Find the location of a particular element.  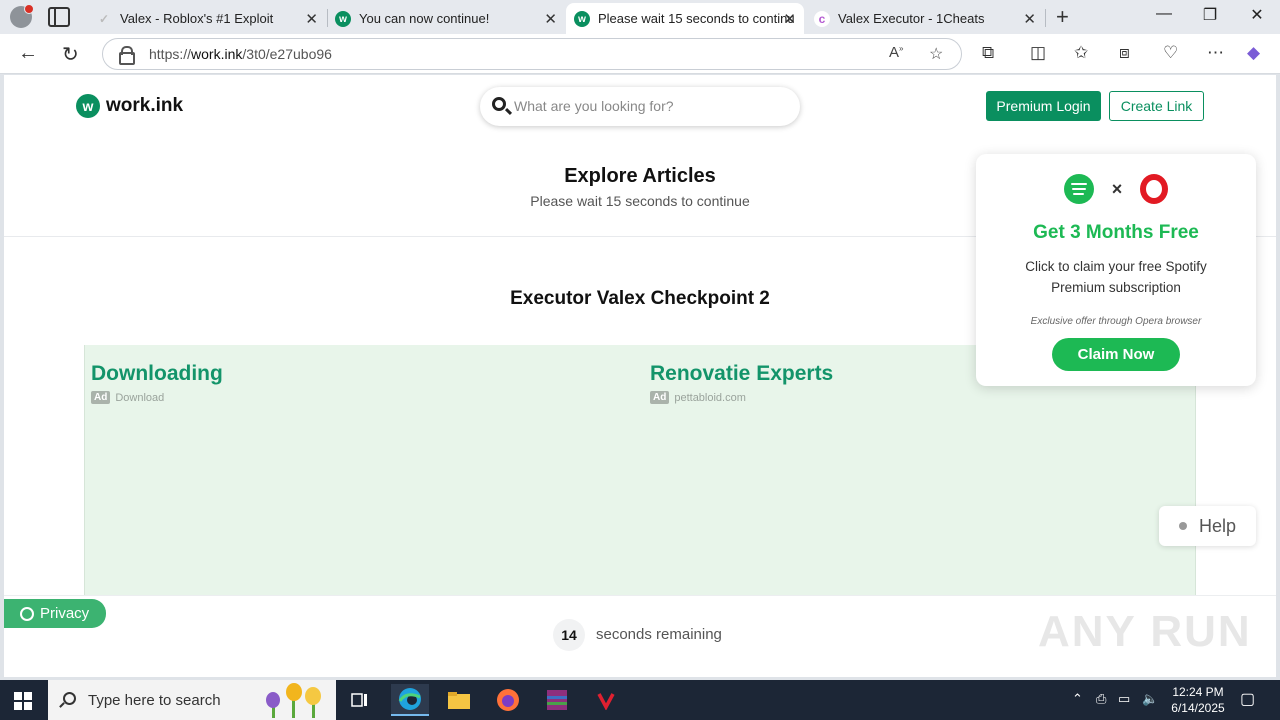

premium-login-button: Premium Login is located at coordinates (1043, 106).